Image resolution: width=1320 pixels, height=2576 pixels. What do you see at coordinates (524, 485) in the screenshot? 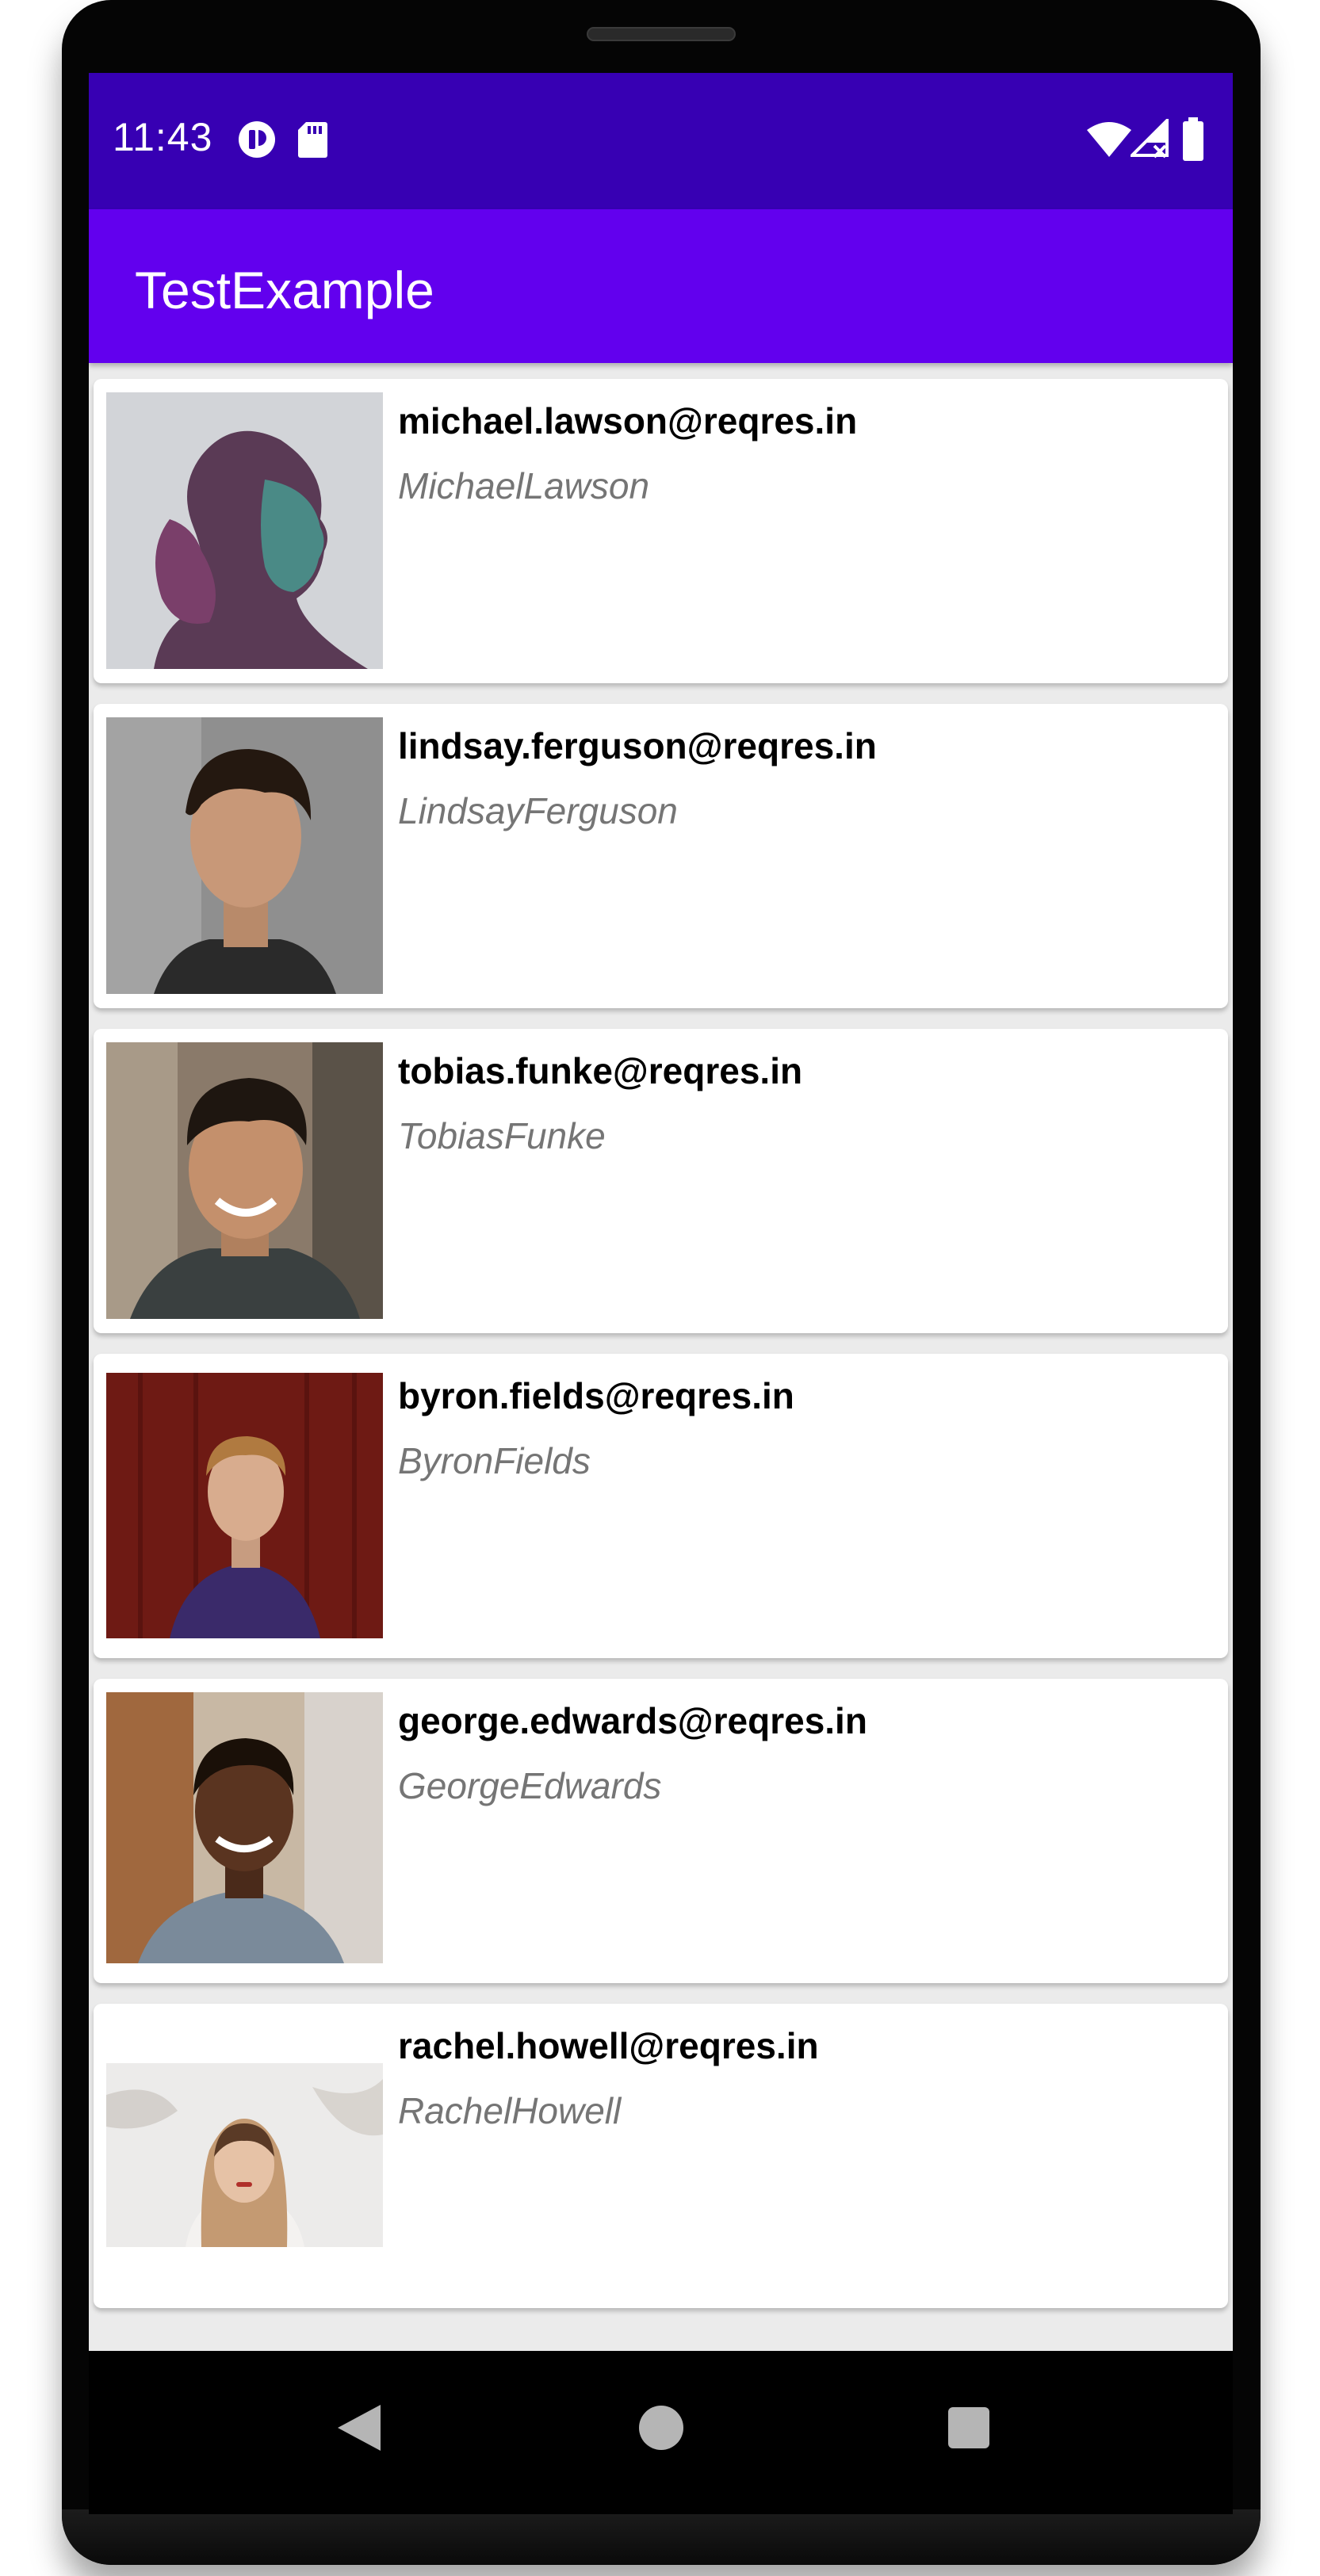
I see `user-name: MichaelLawson` at bounding box center [524, 485].